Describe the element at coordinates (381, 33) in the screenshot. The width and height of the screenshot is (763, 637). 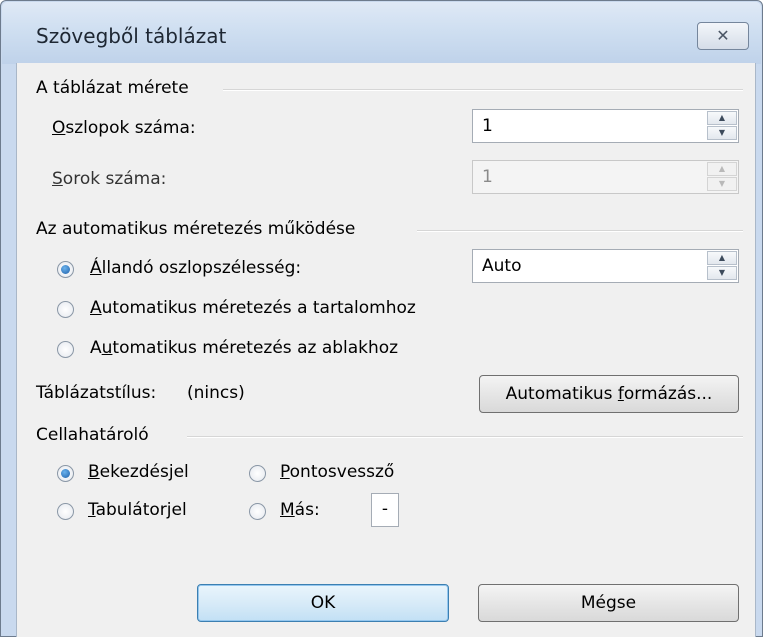
I see `title-bar: Szövegből táblázat ✕` at that location.